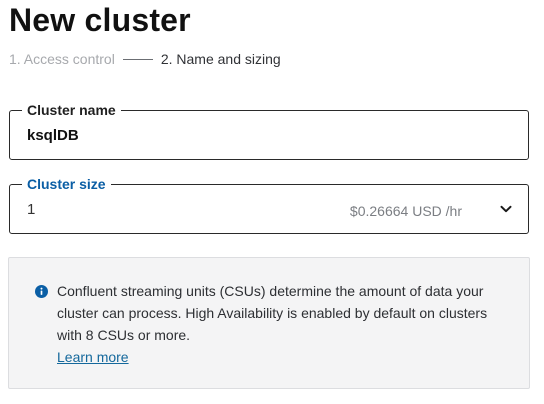 This screenshot has width=544, height=404. What do you see at coordinates (53, 136) in the screenshot?
I see `cluster-name-input: ksqlDB` at bounding box center [53, 136].